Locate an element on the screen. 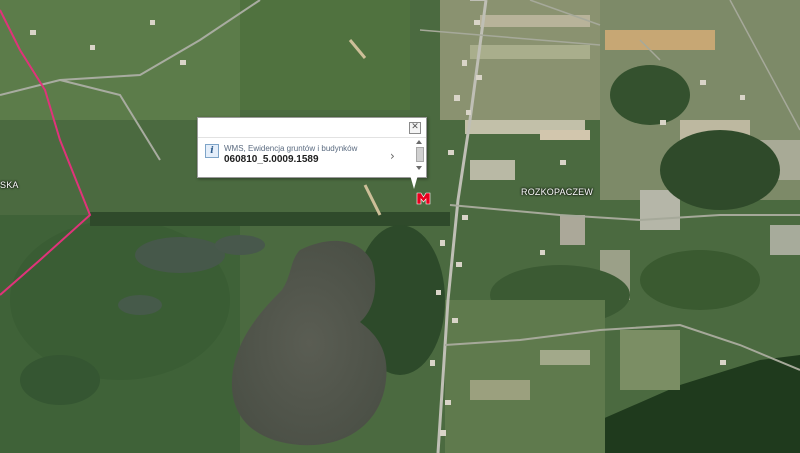 This screenshot has height=453, width=800. scroll-up-arrow-icon is located at coordinates (419, 142).